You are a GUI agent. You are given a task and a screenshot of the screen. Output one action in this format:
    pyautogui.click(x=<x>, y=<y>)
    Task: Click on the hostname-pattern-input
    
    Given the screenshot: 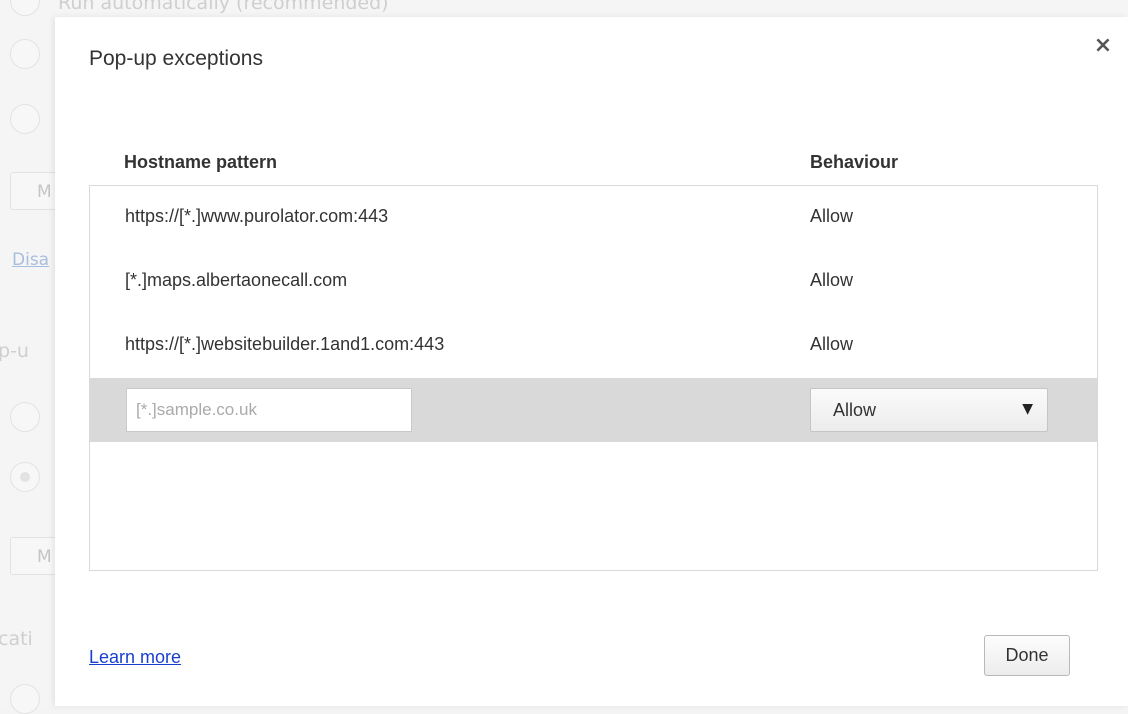 What is the action you would take?
    pyautogui.click(x=269, y=410)
    